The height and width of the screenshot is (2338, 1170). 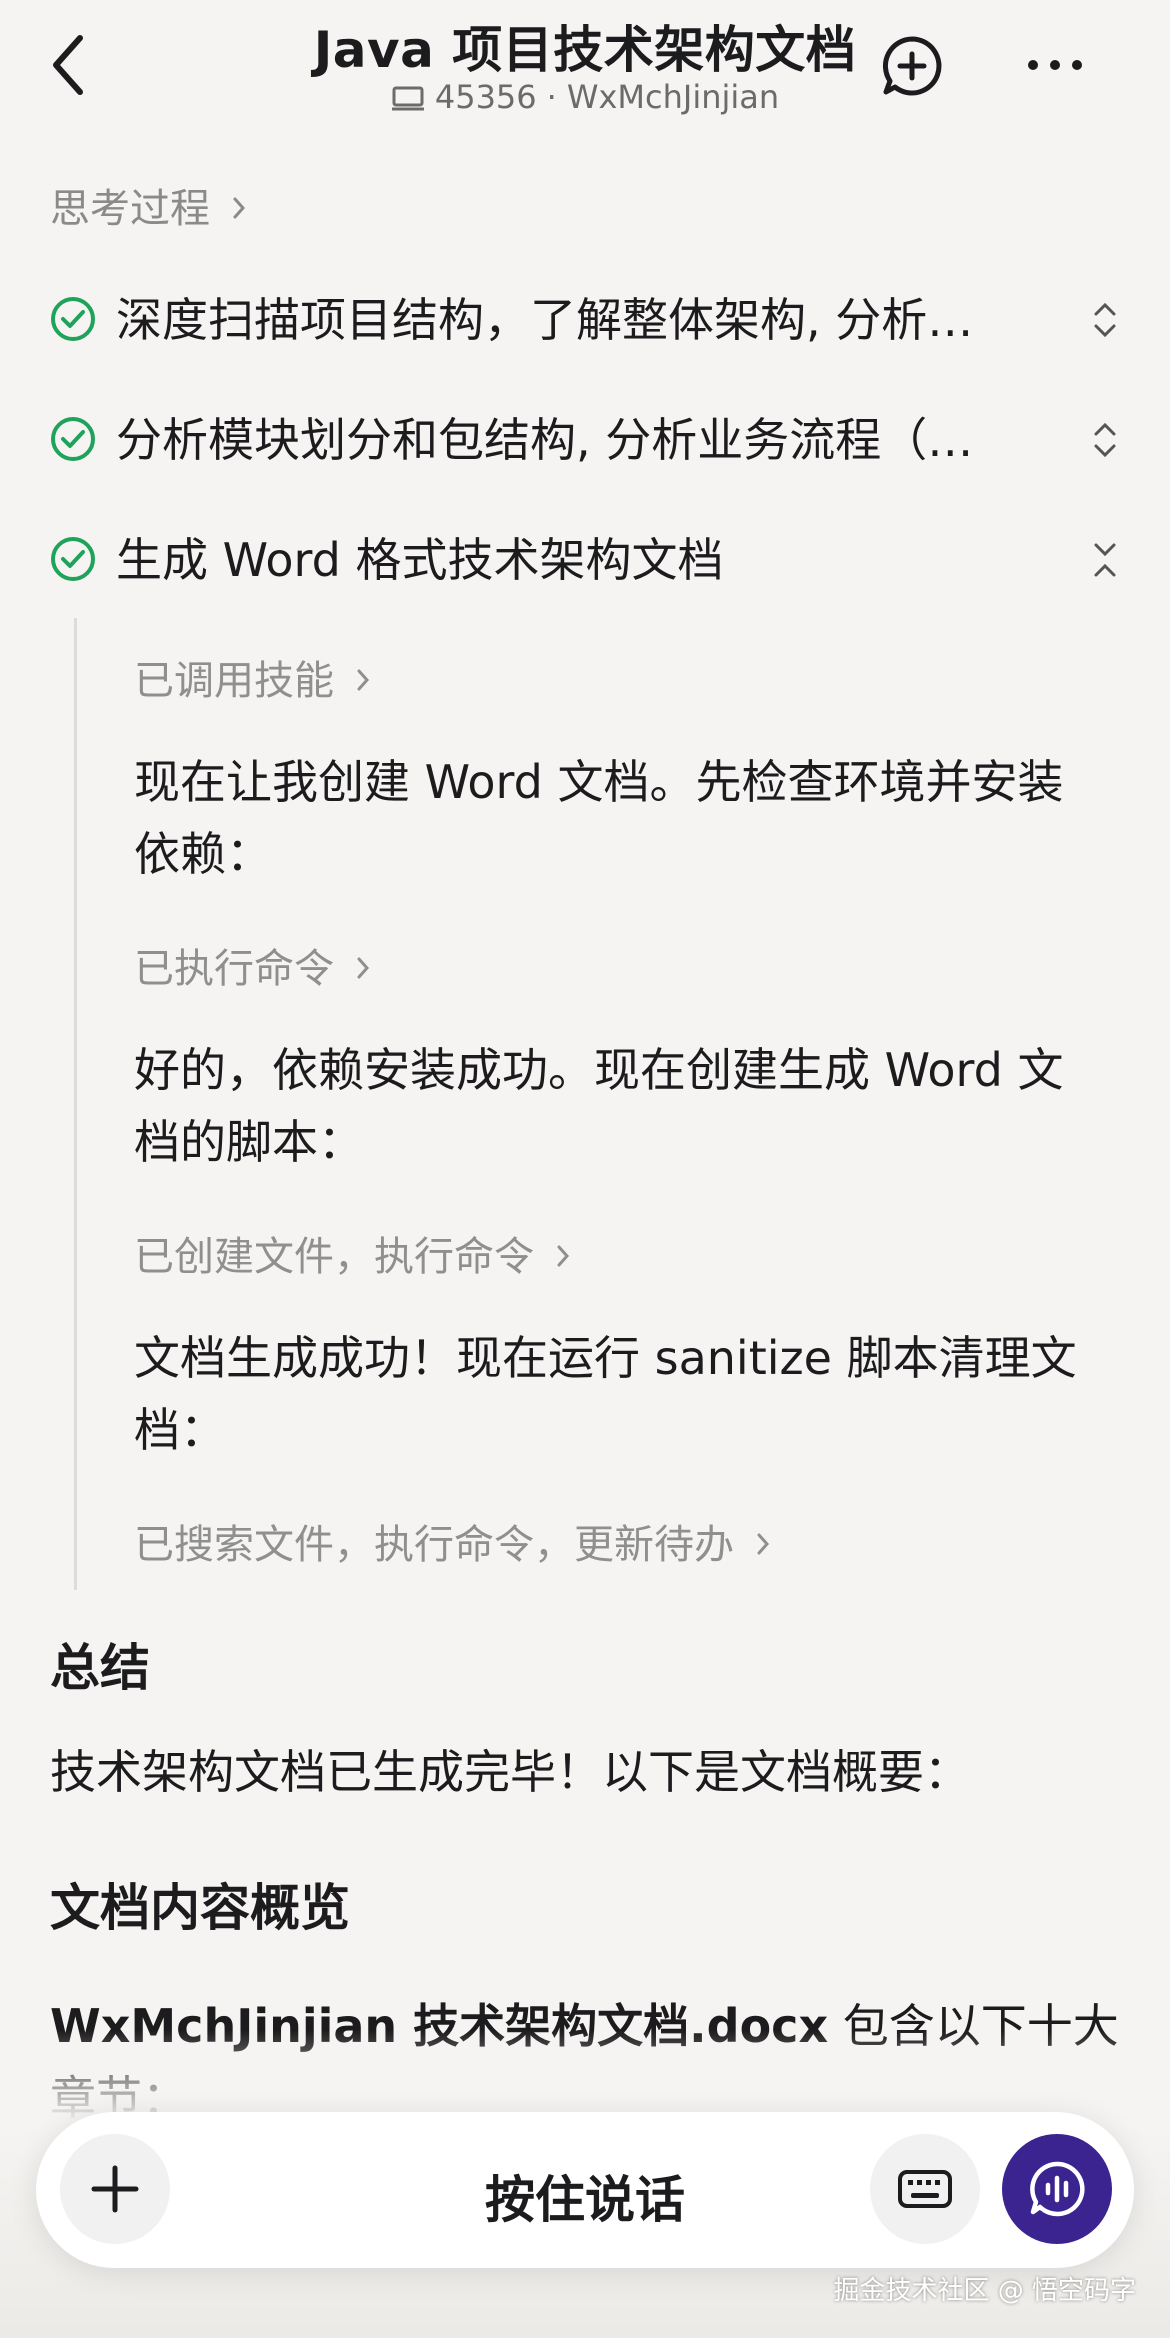 I want to click on page-title: Java 项目技术架构文档, so click(x=585, y=50).